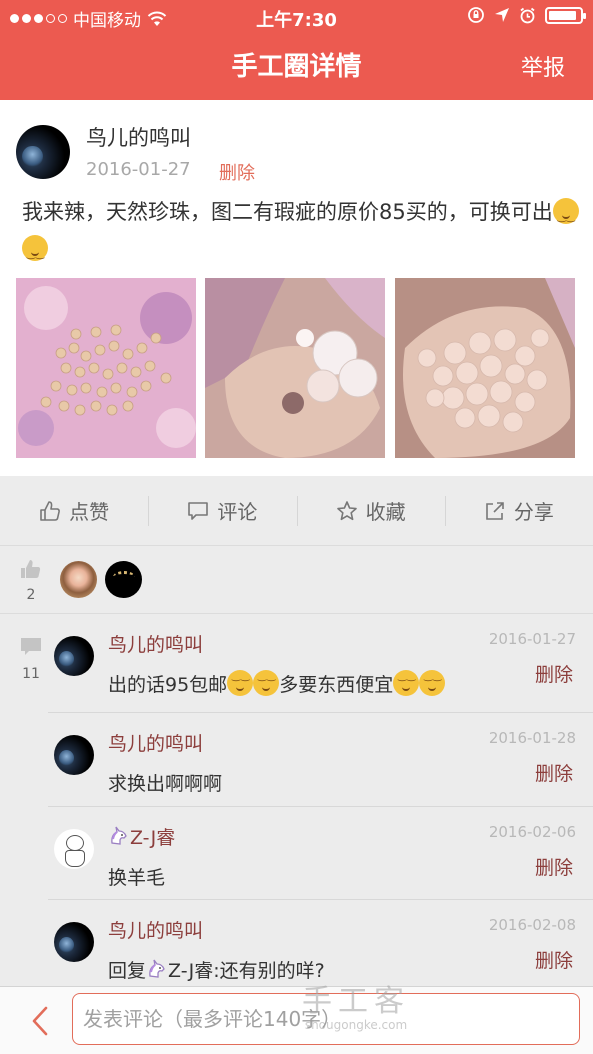  I want to click on comment-text-part: 出的话95包邮, so click(168, 685).